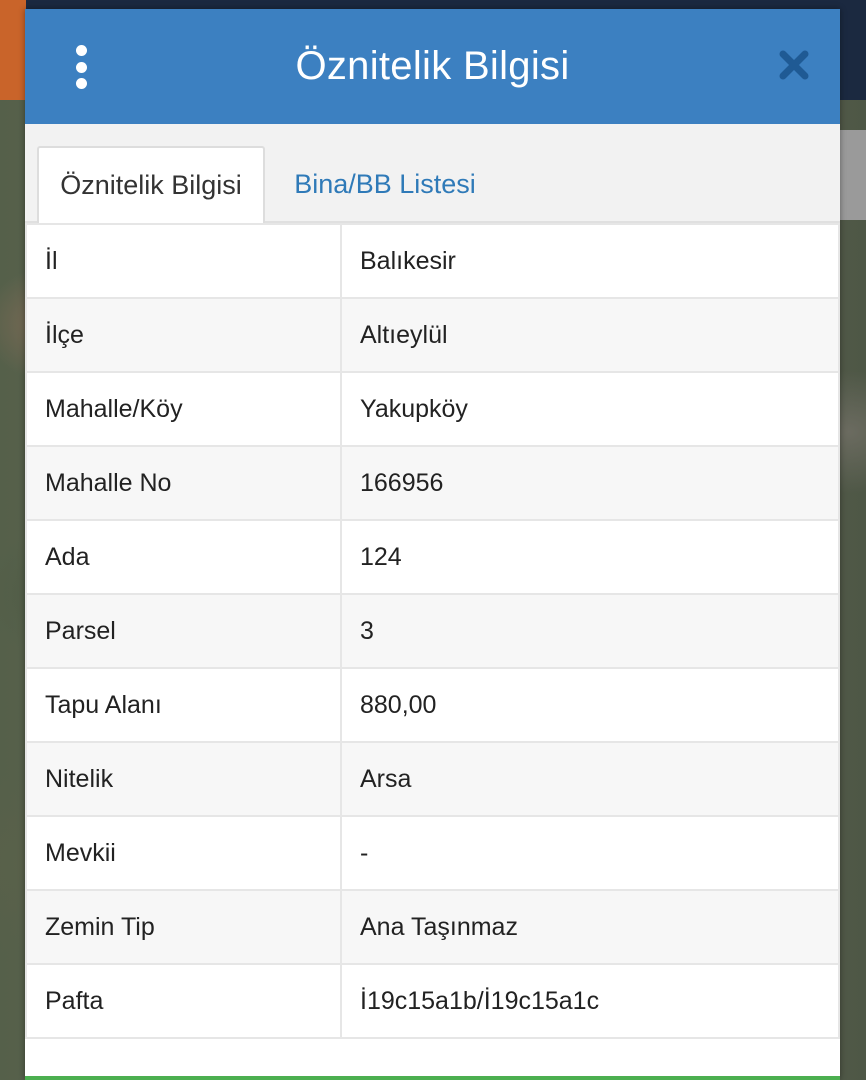 The height and width of the screenshot is (1080, 866). What do you see at coordinates (183, 927) in the screenshot?
I see `attribute-key: Zemin Tip` at bounding box center [183, 927].